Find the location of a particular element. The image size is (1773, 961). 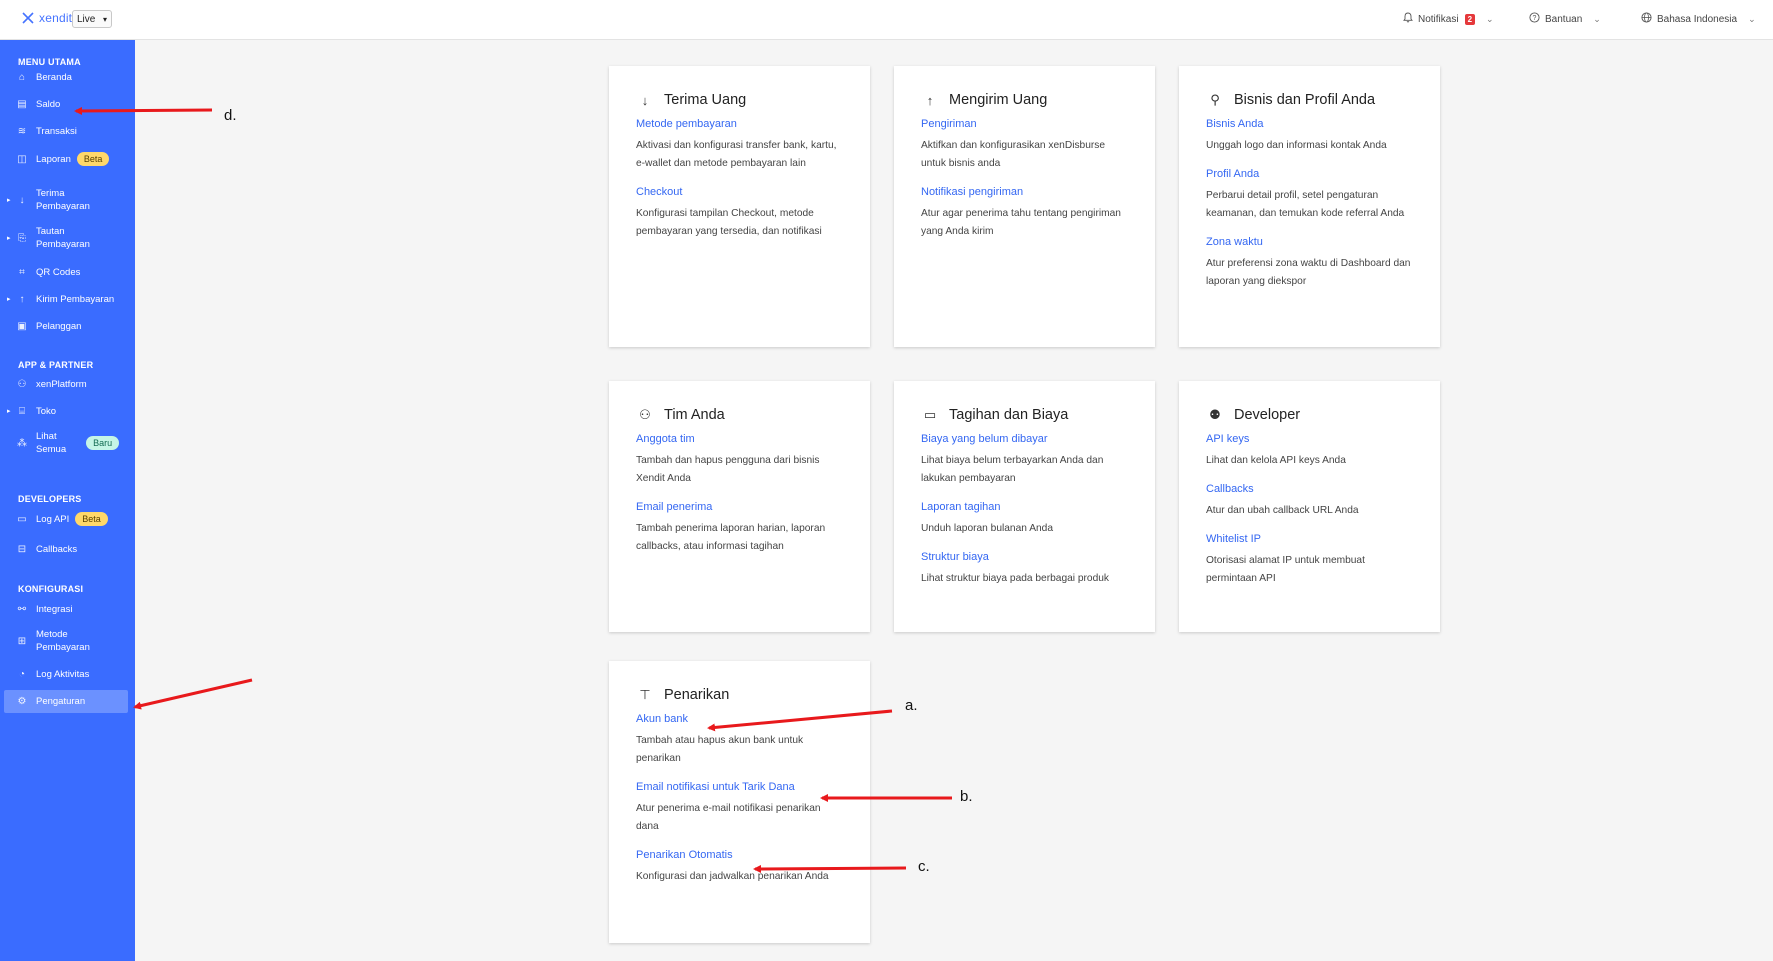

sidebar-item-xenplatform: ⚇ xenPlatform is located at coordinates (64, 384).